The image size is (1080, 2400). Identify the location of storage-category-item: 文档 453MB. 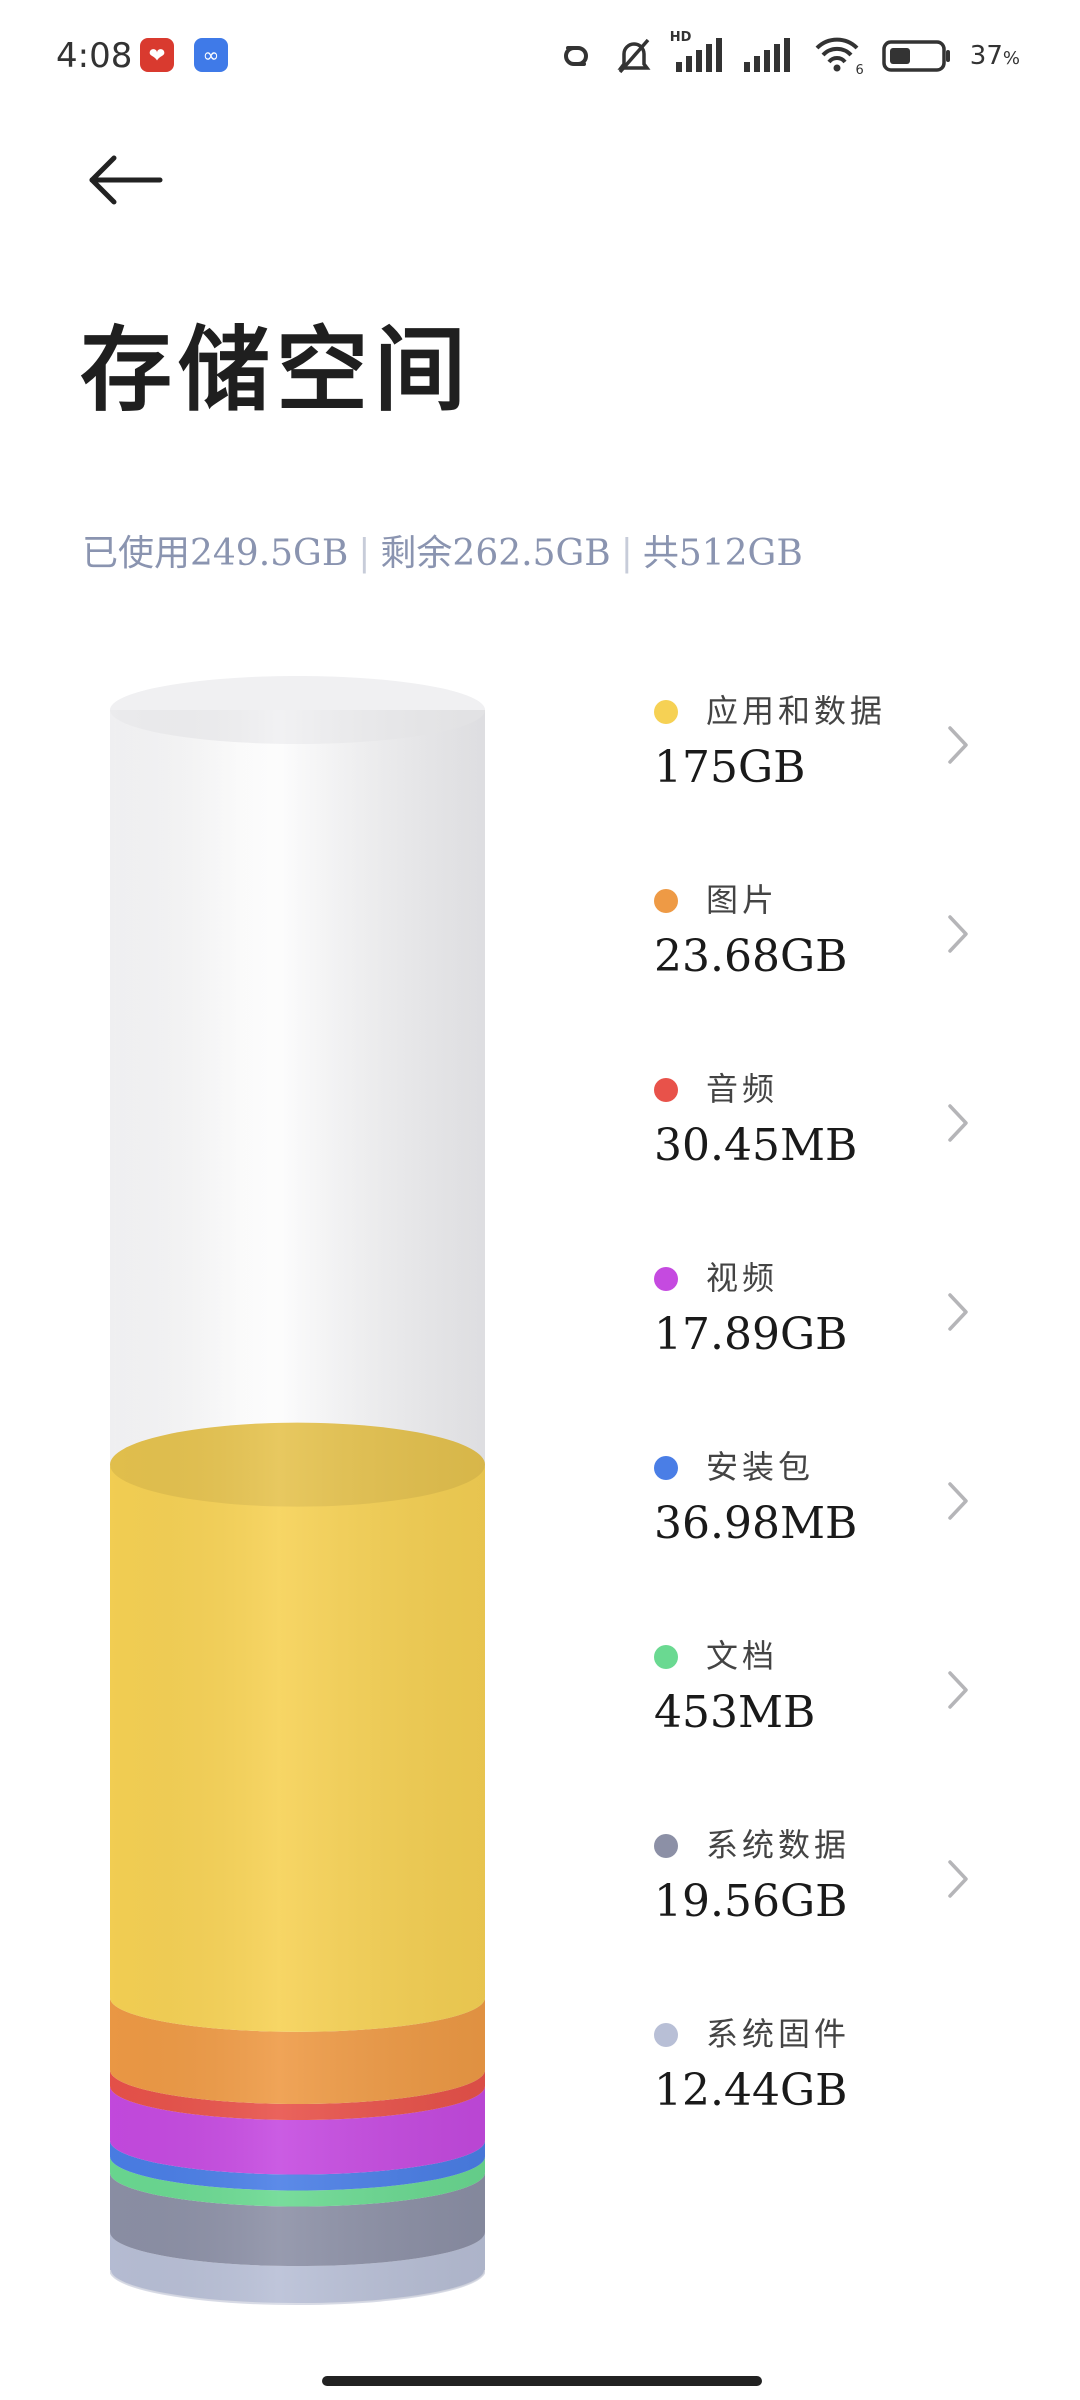
(820, 1700).